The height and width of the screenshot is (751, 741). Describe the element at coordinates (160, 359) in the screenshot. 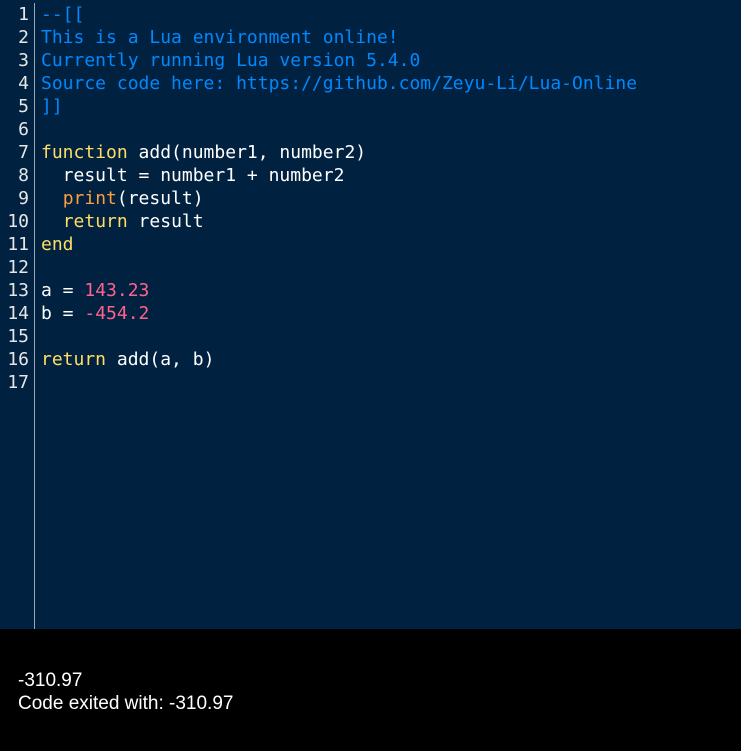

I see `code-token-plain: add(a, b)` at that location.